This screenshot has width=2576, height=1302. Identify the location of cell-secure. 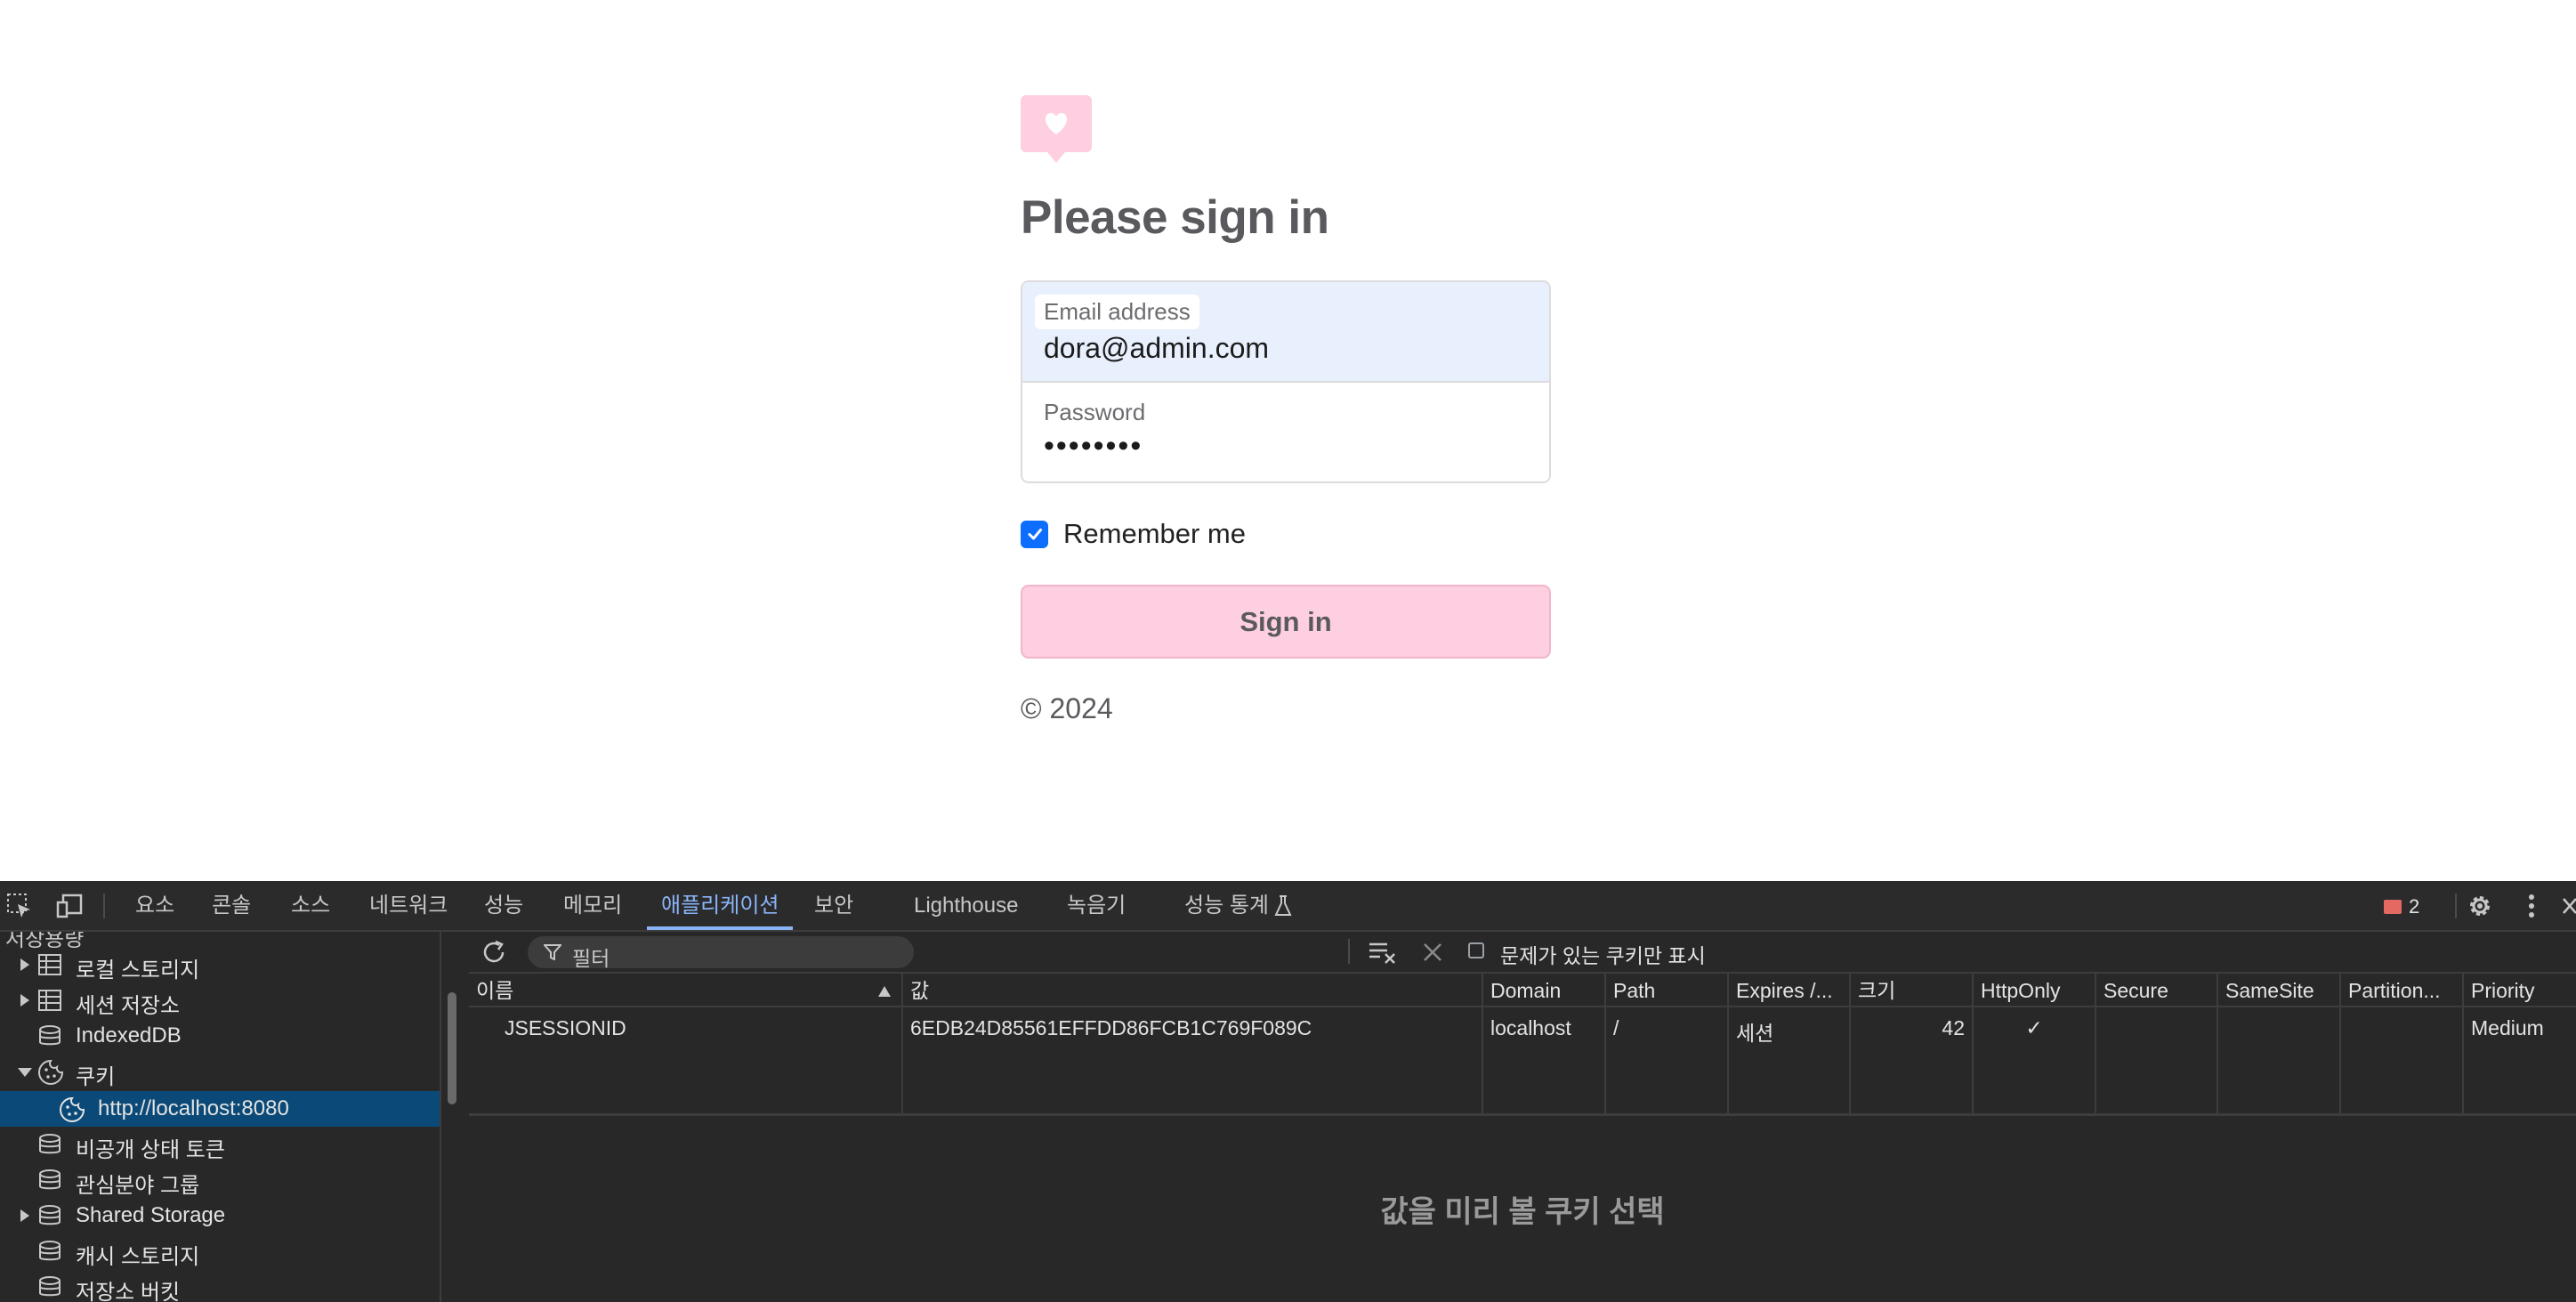
(2157, 1060).